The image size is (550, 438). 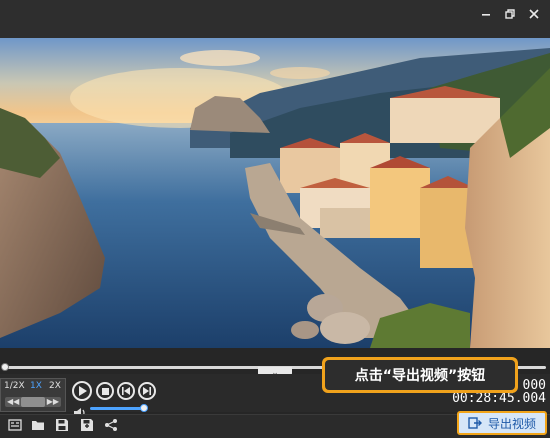 I want to click on stop-icon, so click(x=105, y=391).